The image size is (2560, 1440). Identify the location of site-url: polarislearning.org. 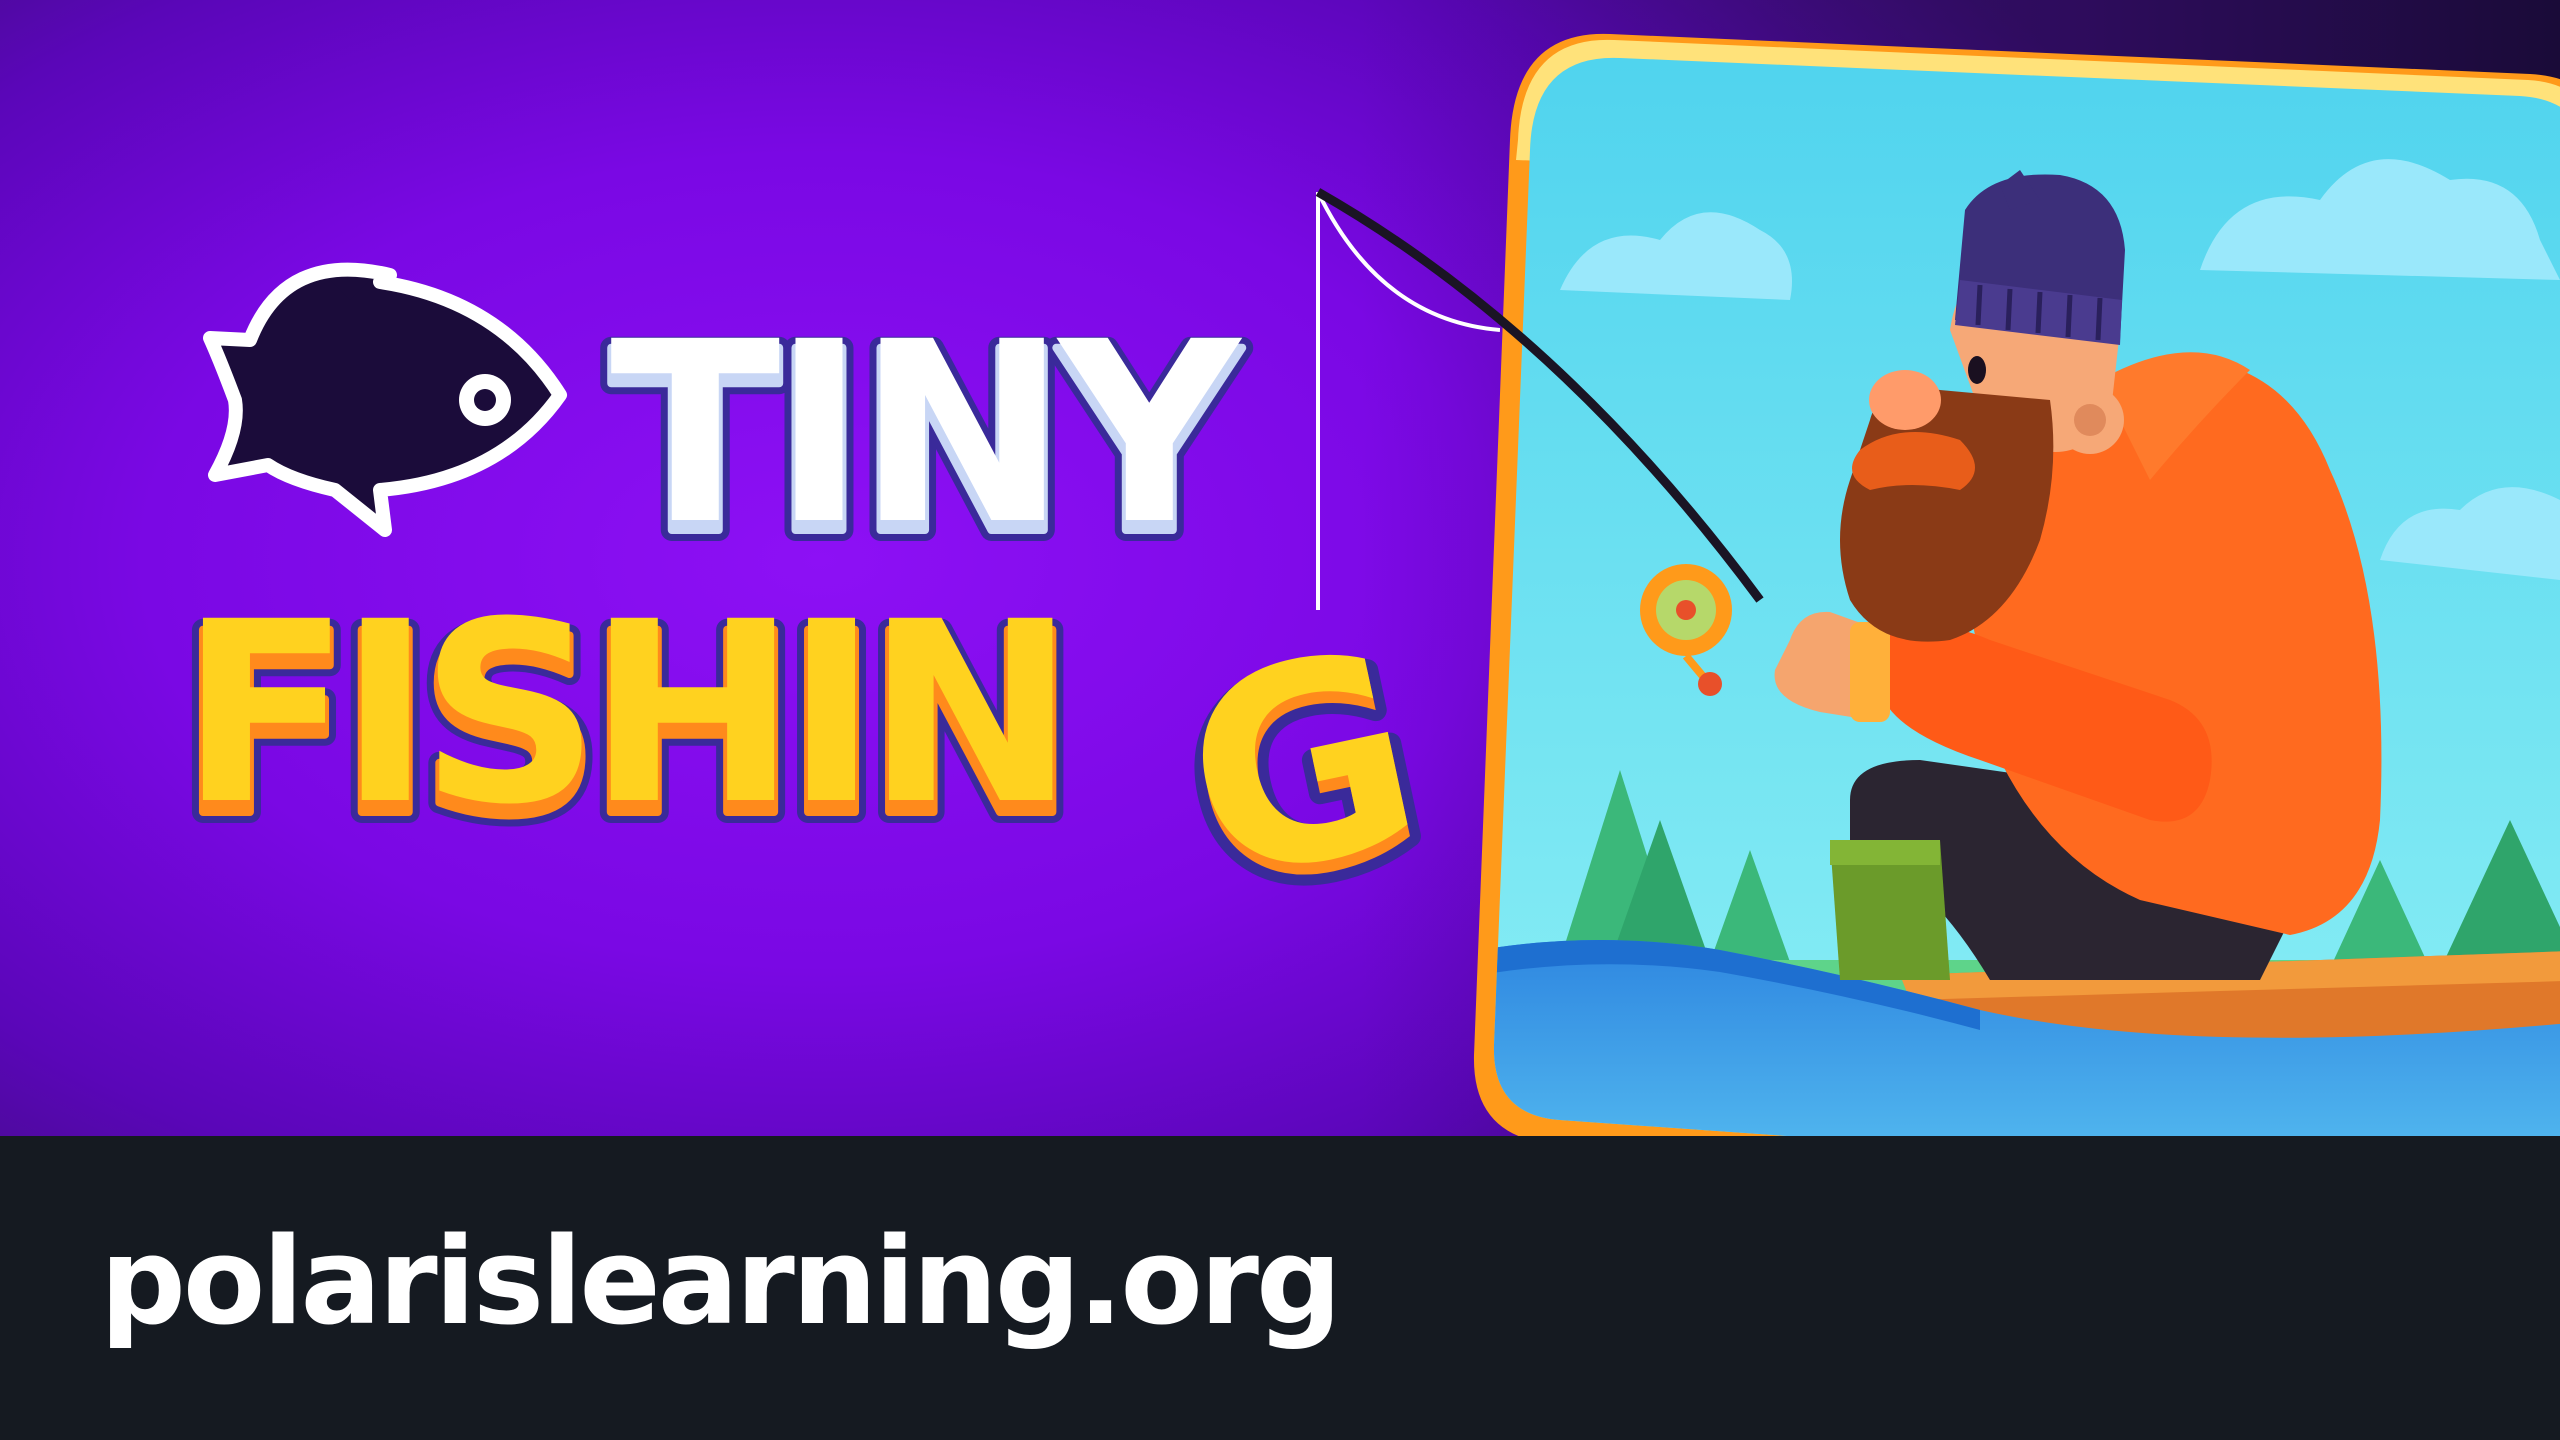
(721, 1282).